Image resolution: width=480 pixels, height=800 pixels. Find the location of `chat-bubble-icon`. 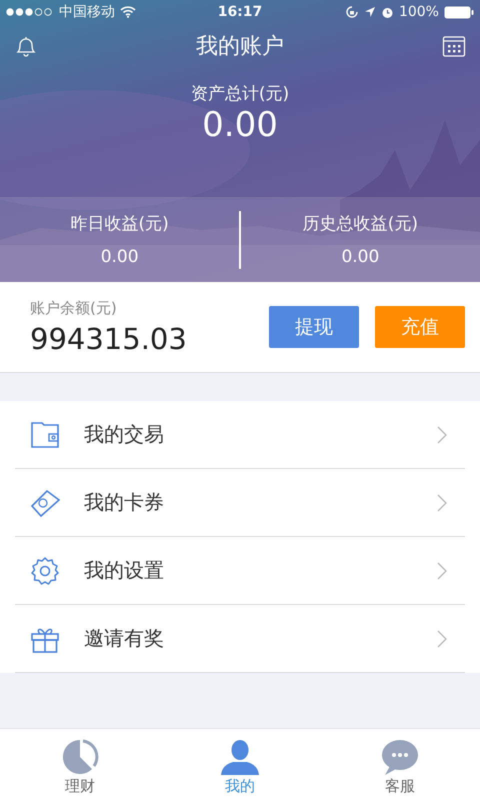

chat-bubble-icon is located at coordinates (400, 757).